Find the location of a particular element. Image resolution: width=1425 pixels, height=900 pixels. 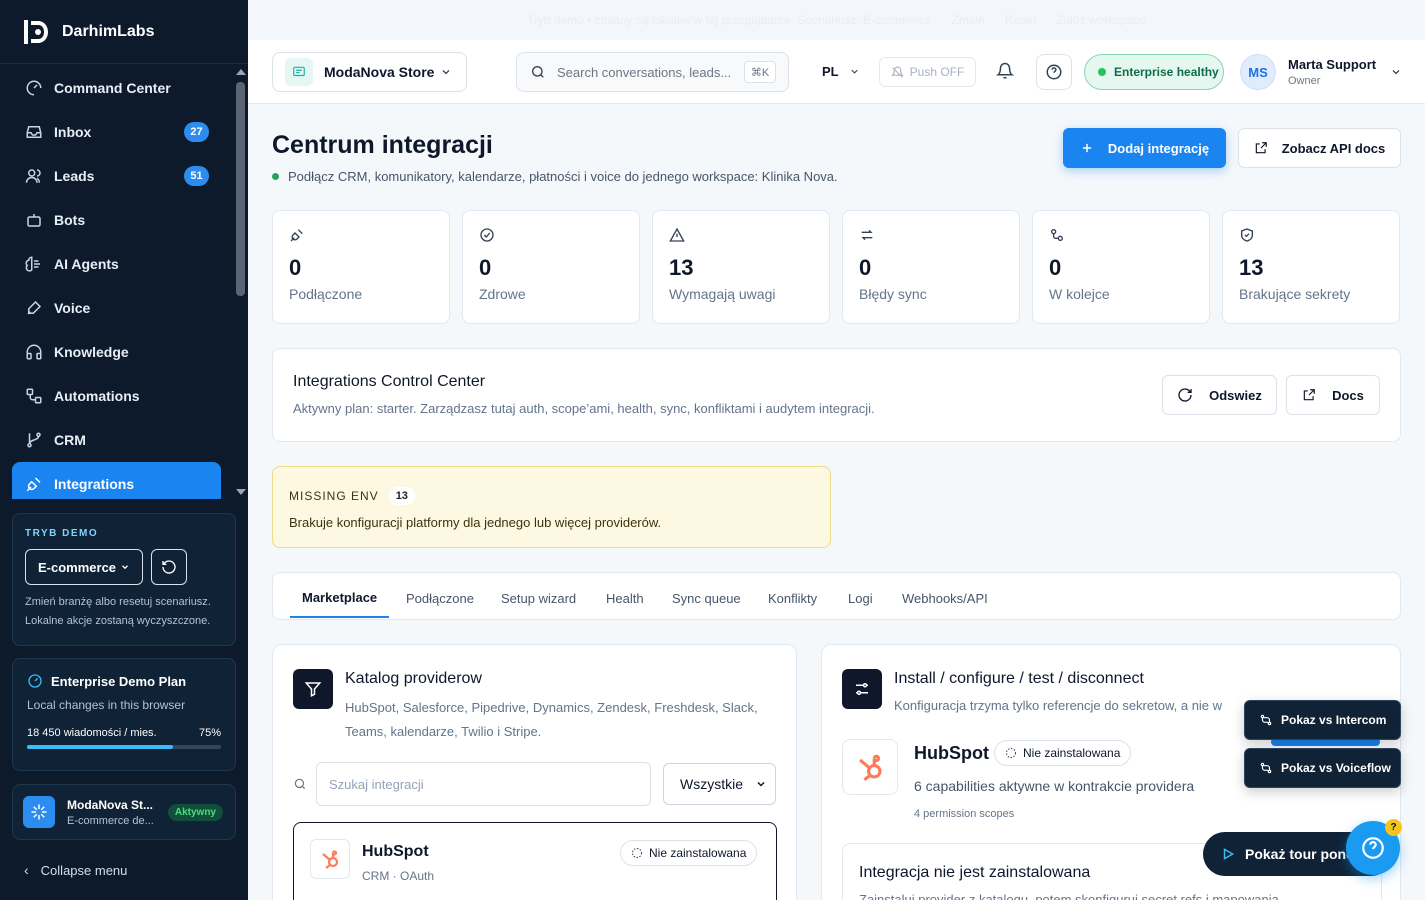

help-circle-icon is located at coordinates (1054, 72).